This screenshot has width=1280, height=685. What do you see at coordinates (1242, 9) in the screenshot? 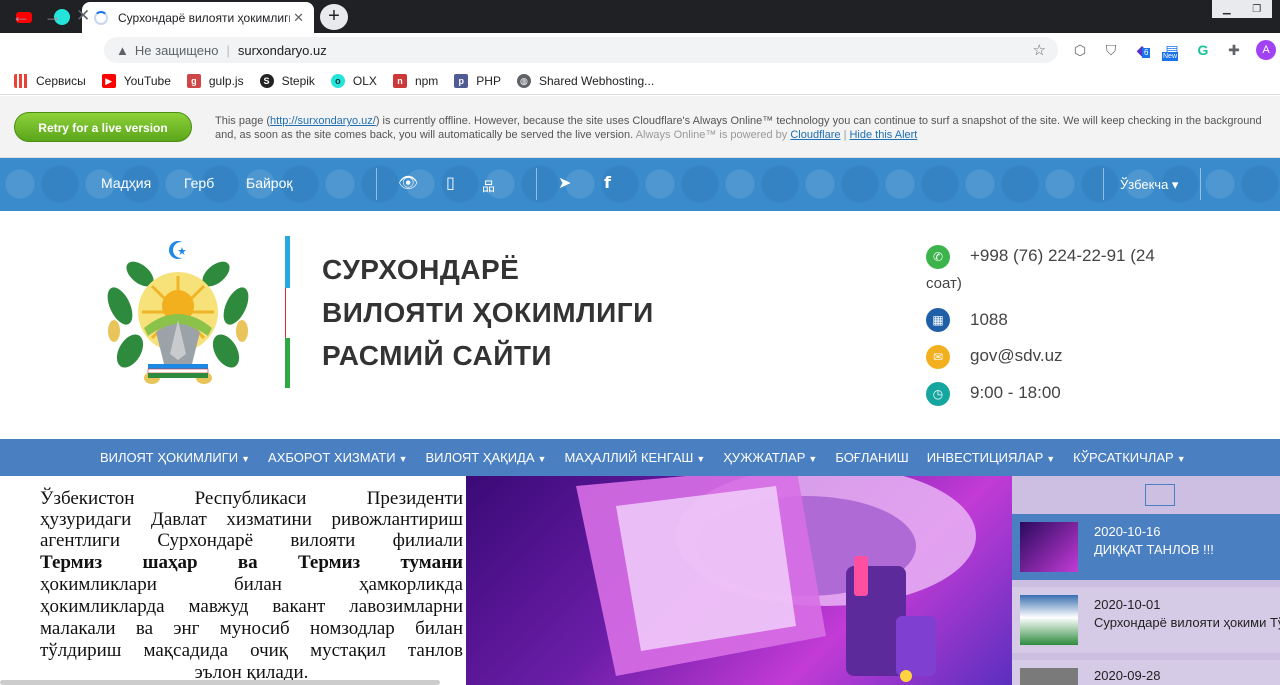
I see `window-controls: ▁ ❐` at bounding box center [1242, 9].